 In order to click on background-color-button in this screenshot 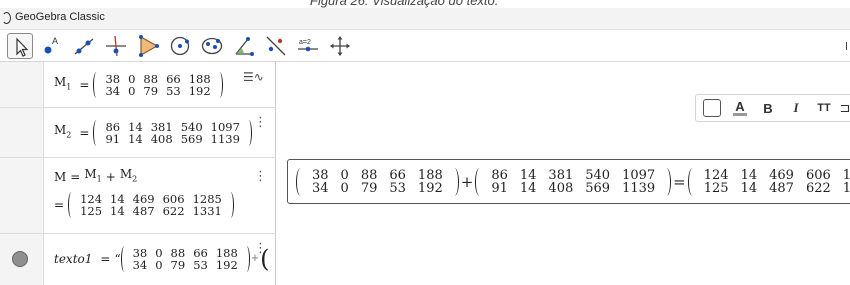, I will do `click(712, 108)`.